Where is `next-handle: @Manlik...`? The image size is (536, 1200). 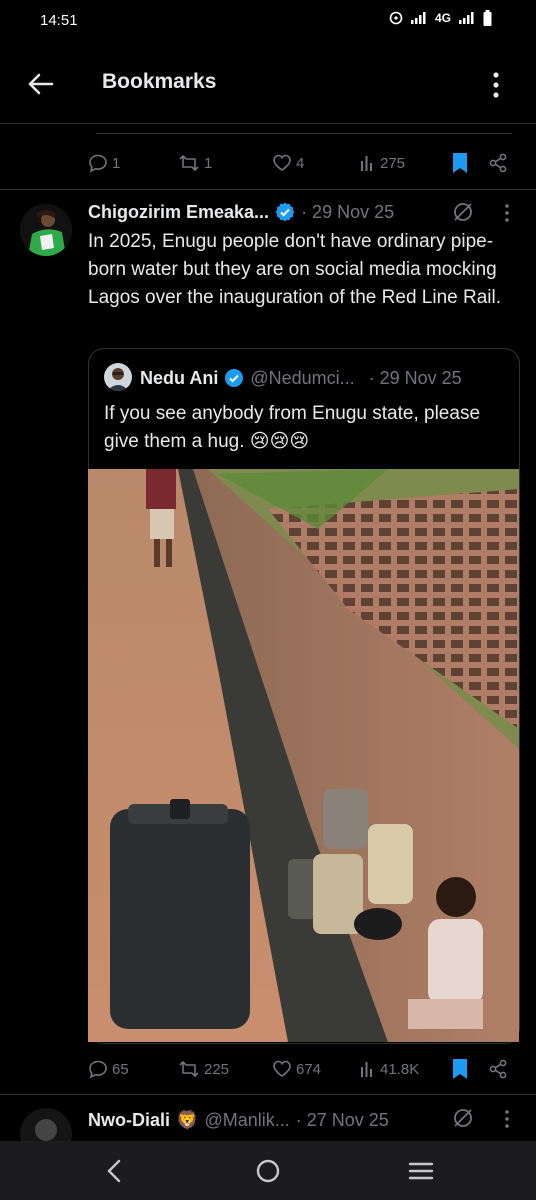 next-handle: @Manlik... is located at coordinates (247, 1119).